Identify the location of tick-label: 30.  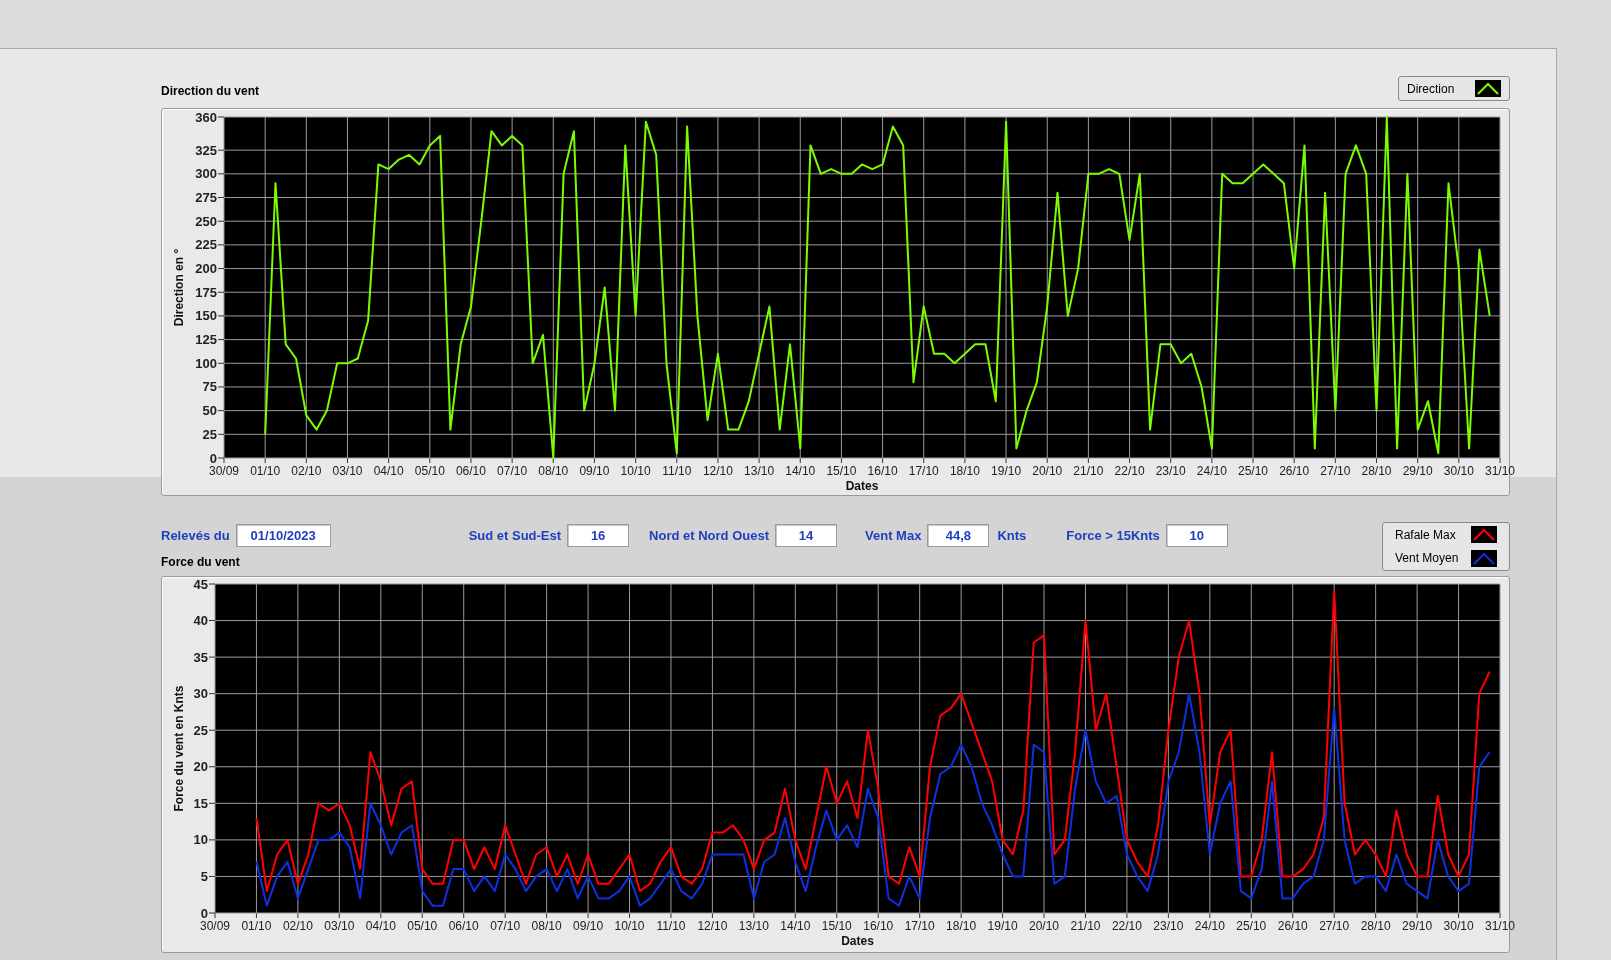
(200, 694).